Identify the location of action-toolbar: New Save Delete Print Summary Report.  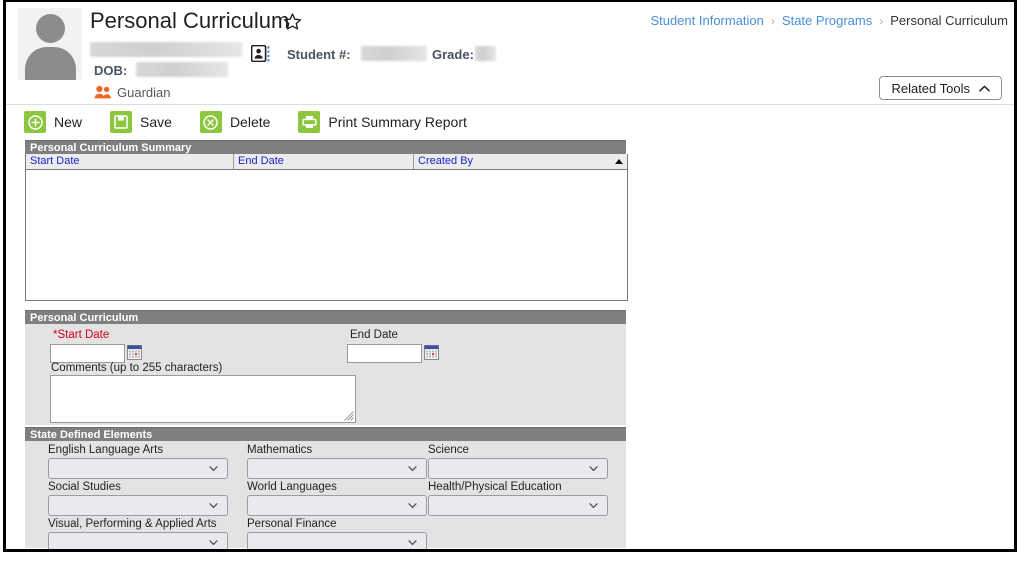
(510, 122).